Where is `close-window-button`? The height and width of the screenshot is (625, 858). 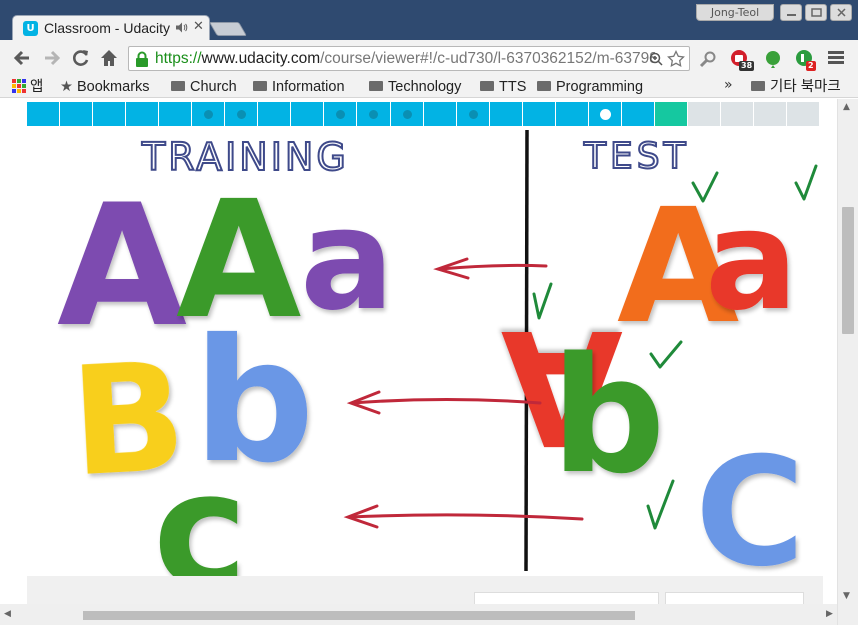 close-window-button is located at coordinates (841, 12).